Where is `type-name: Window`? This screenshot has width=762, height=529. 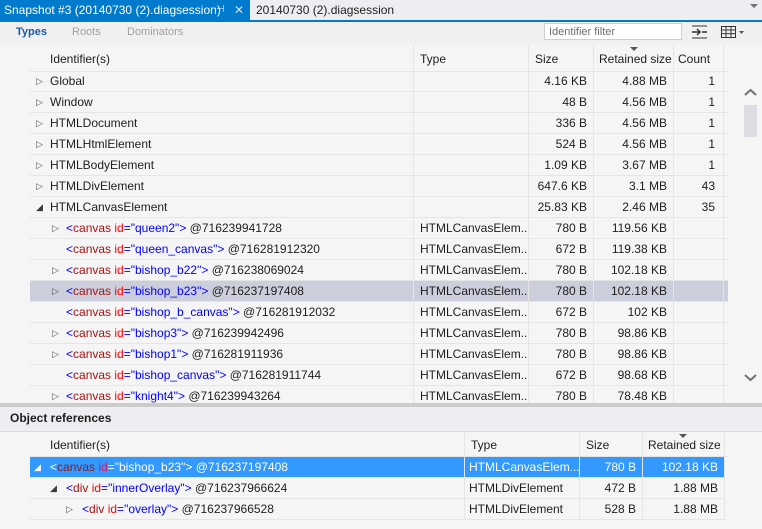
type-name: Window is located at coordinates (71, 102).